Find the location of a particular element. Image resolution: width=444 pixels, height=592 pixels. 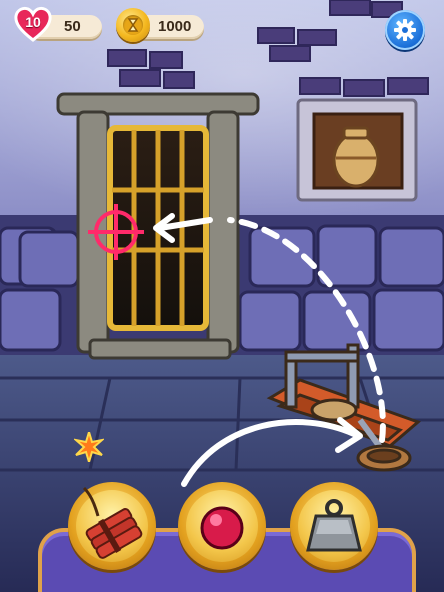

inventory-slot-weight is located at coordinates (334, 526).